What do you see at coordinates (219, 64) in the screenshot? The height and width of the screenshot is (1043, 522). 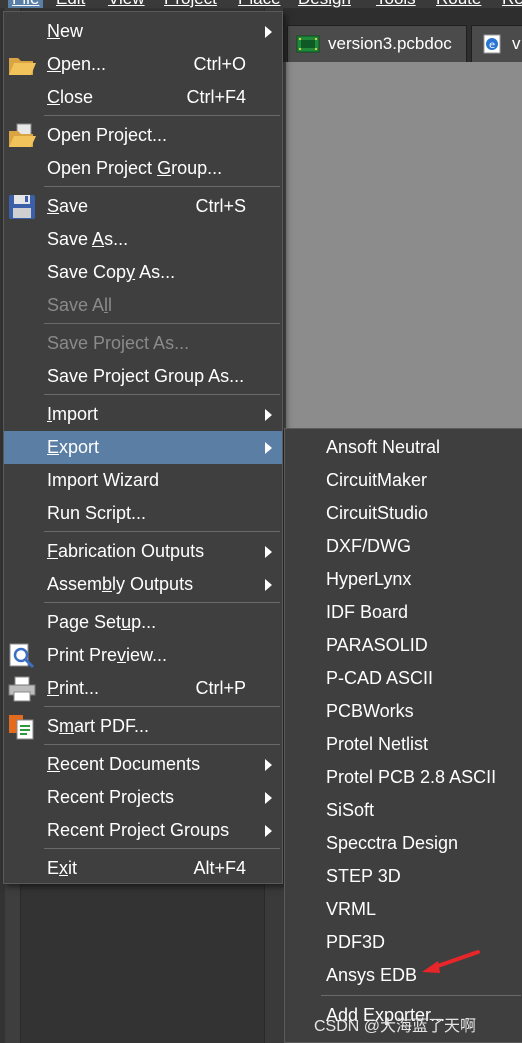 I see `shortcut-label: Ctrl+O` at bounding box center [219, 64].